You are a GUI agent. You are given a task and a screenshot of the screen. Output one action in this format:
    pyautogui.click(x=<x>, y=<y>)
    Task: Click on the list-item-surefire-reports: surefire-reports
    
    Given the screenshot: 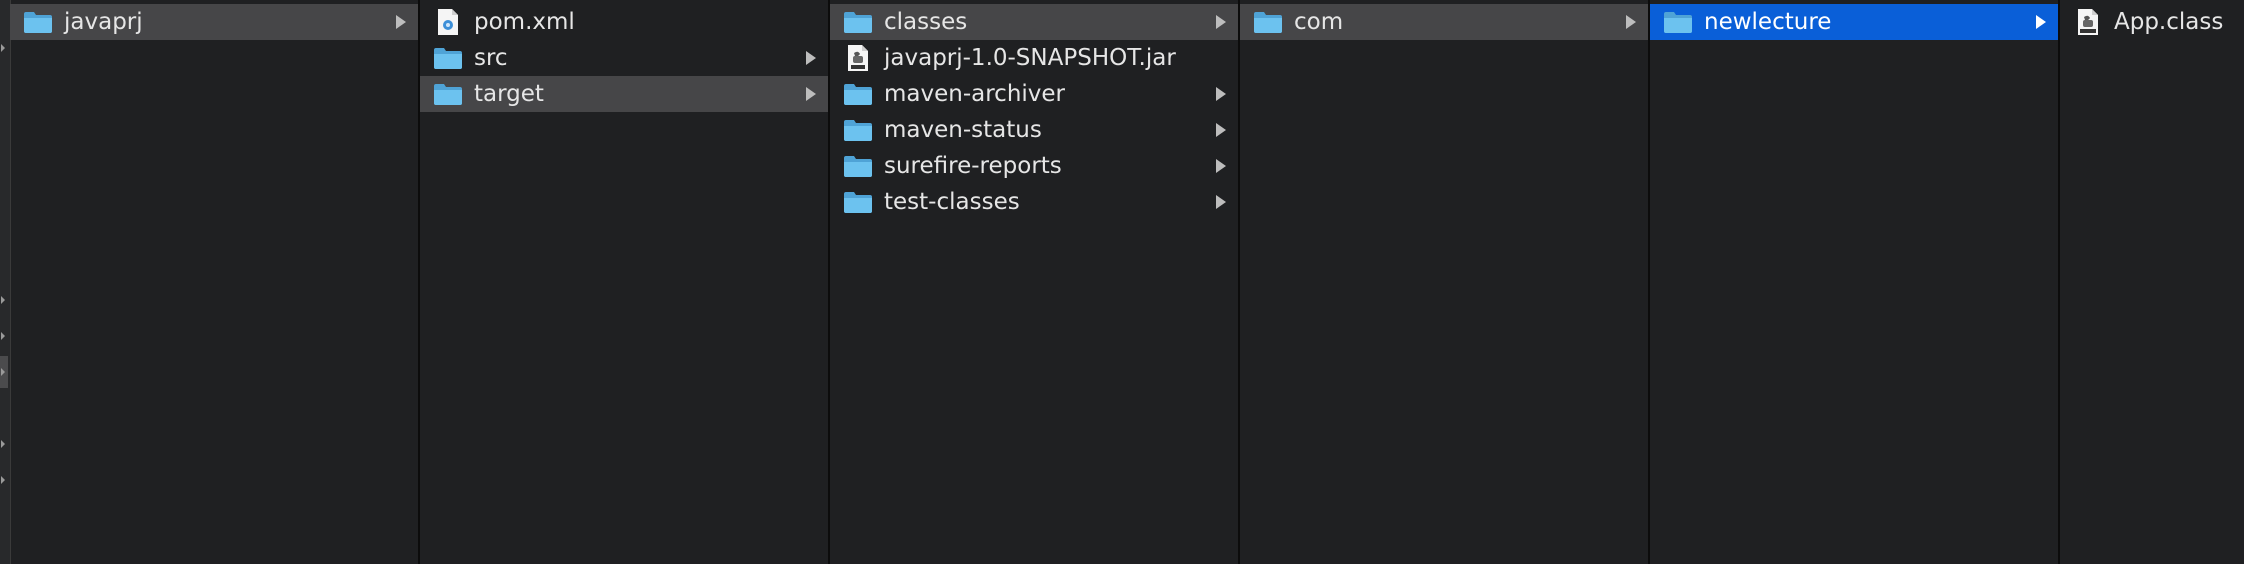 What is the action you would take?
    pyautogui.click(x=1034, y=166)
    